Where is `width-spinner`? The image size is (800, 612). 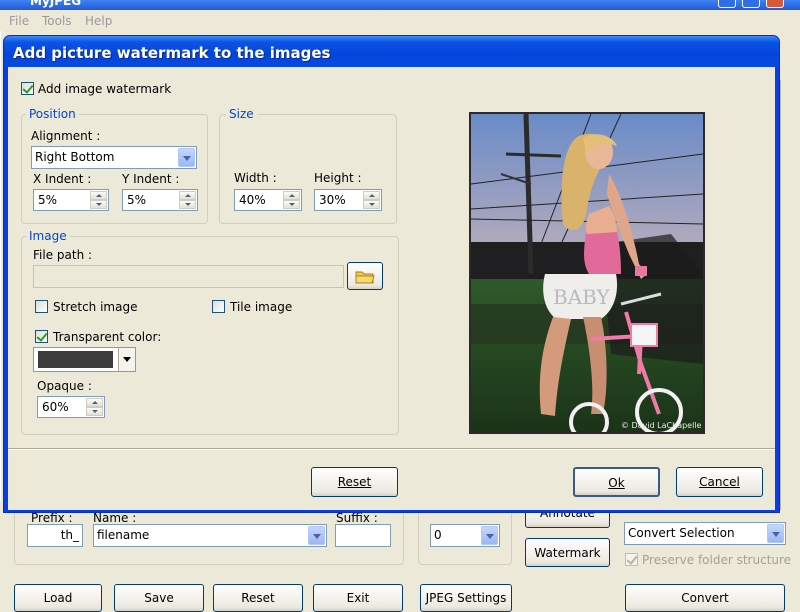 width-spinner is located at coordinates (291, 200).